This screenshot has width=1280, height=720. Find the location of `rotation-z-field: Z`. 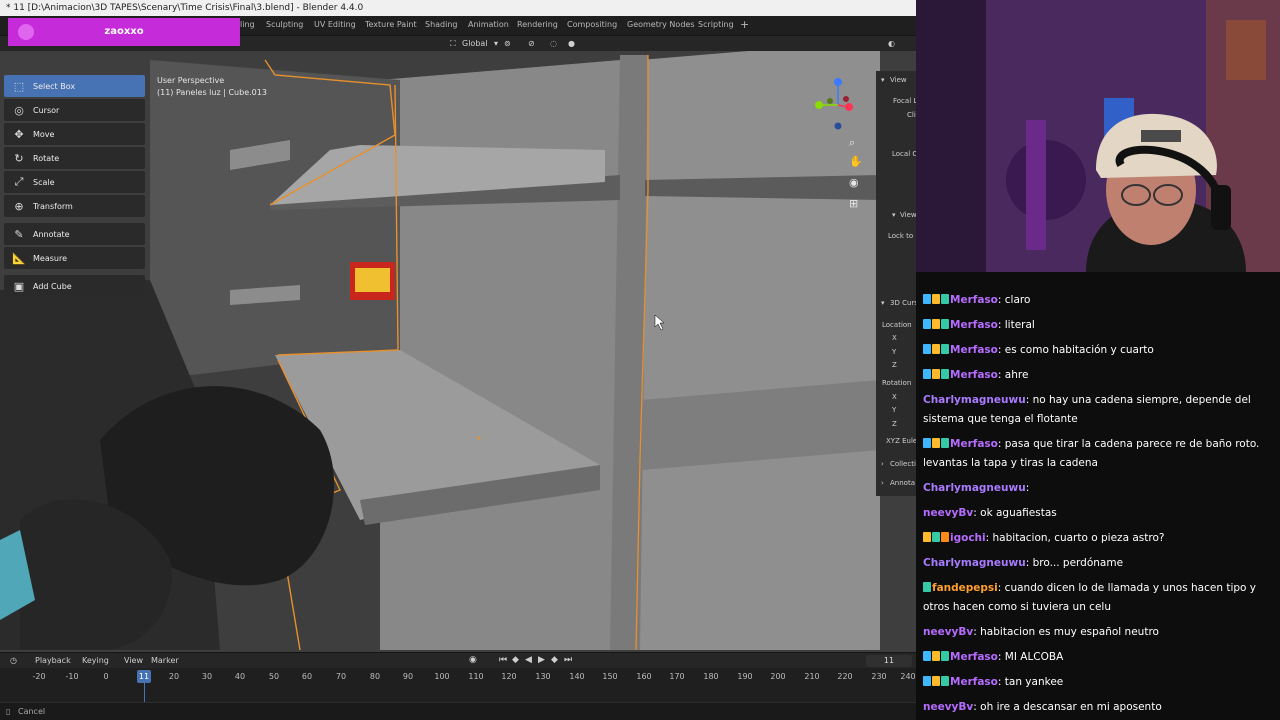

rotation-z-field: Z is located at coordinates (894, 424).